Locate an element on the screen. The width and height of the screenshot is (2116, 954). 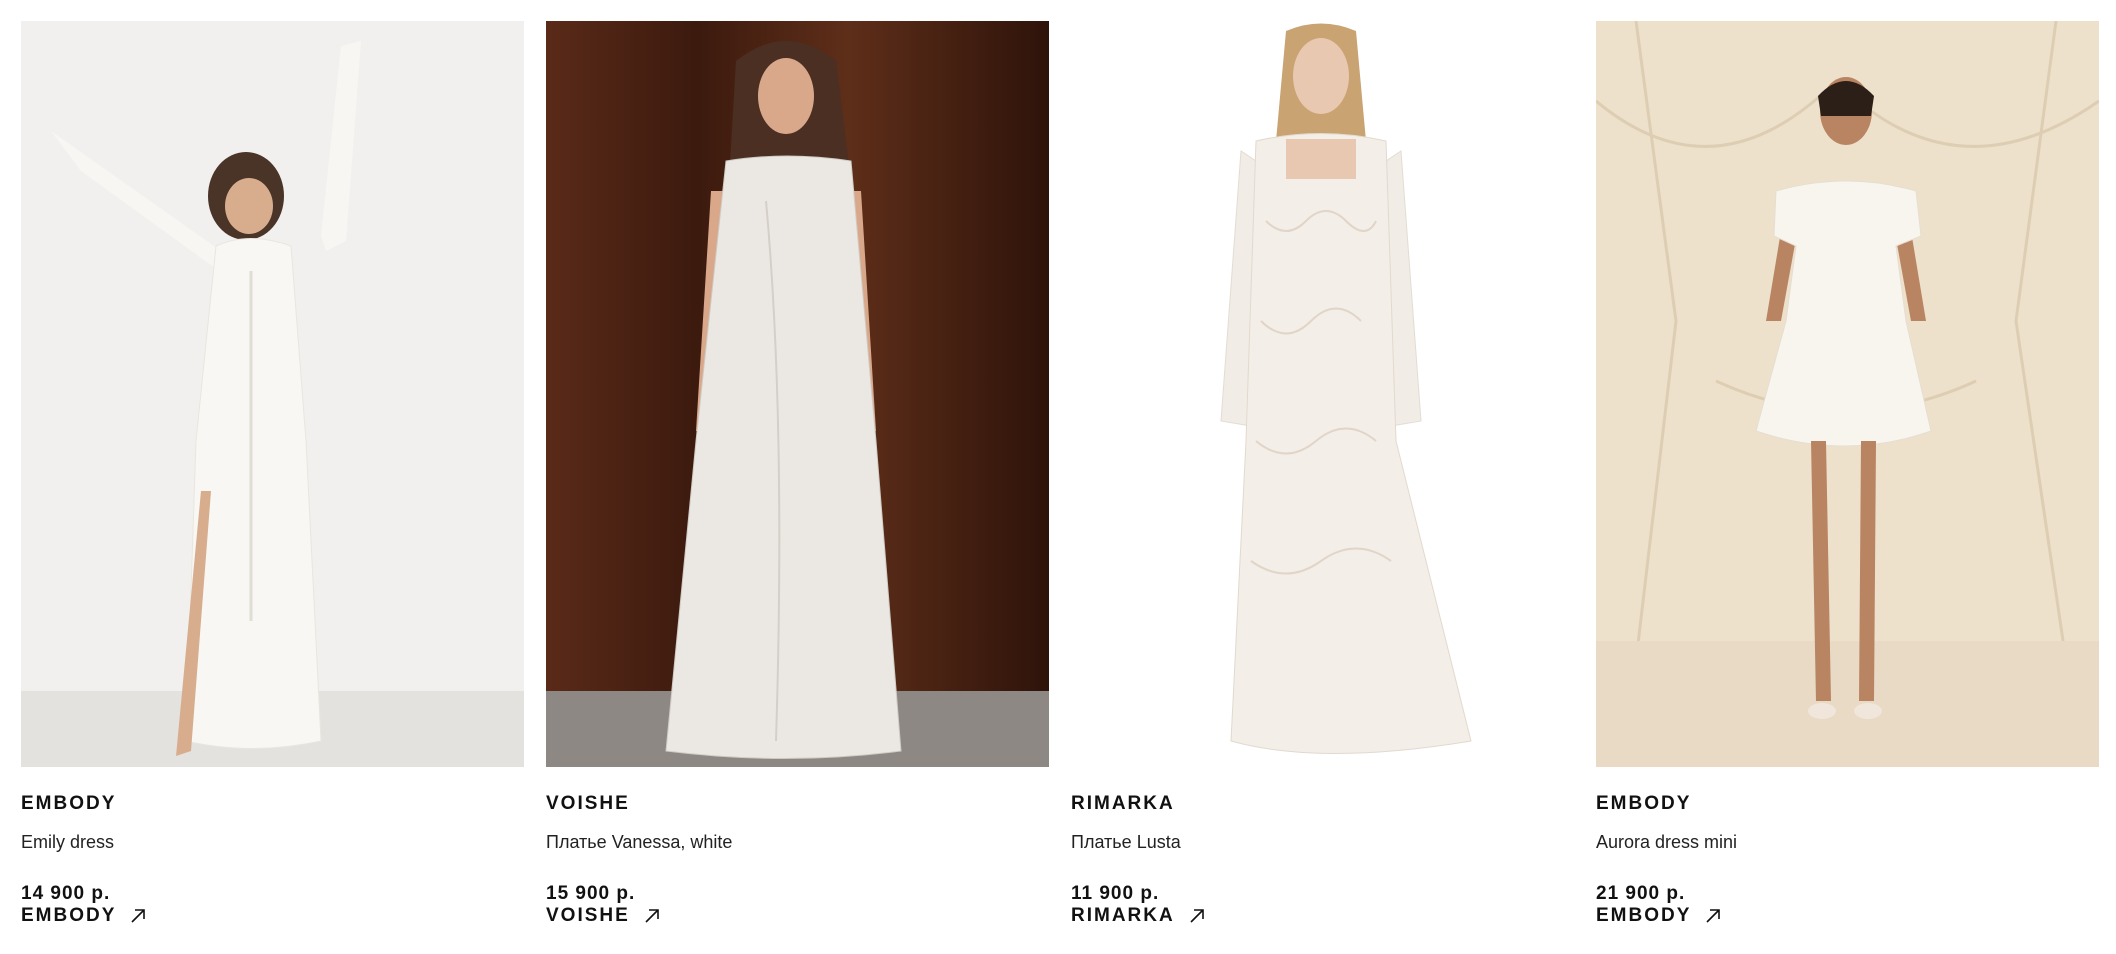
product-price: 14 900 р. is located at coordinates (66, 893).